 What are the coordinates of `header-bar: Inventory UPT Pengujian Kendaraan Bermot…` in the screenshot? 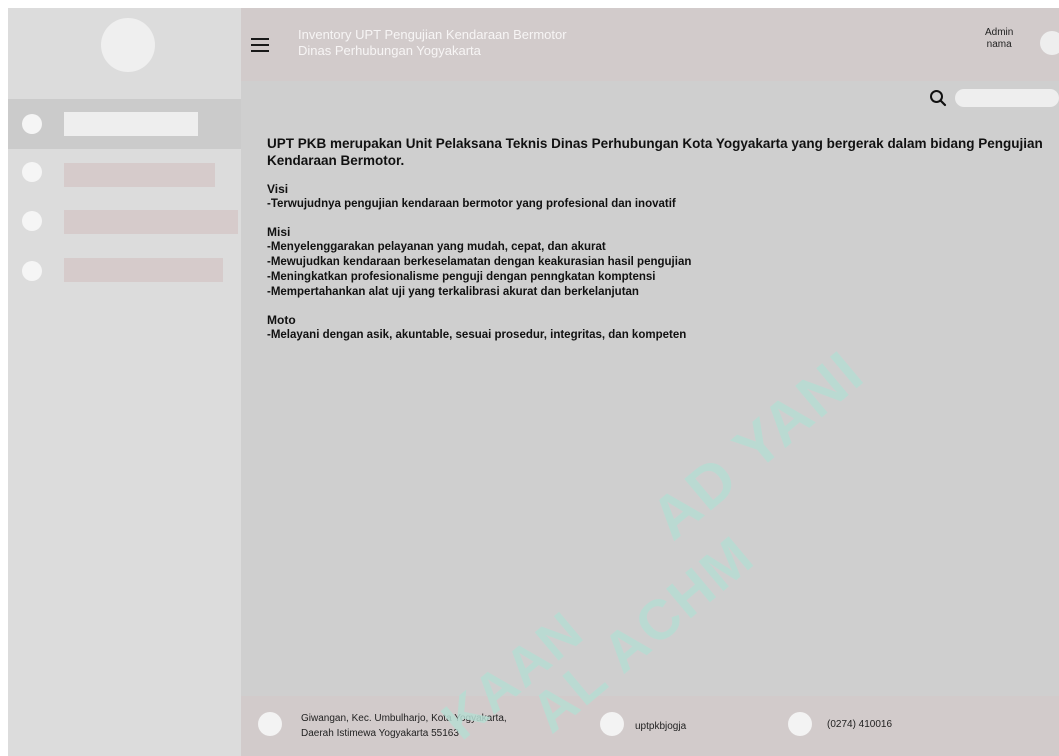 It's located at (650, 44).